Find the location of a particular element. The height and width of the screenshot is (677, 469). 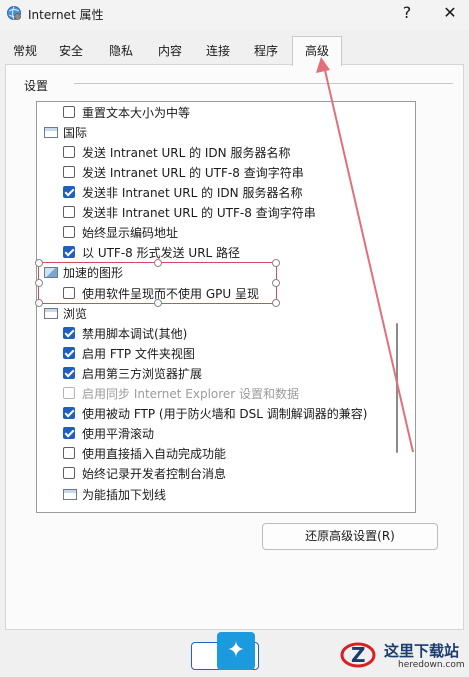

svg-text: Z is located at coordinates (358, 655).